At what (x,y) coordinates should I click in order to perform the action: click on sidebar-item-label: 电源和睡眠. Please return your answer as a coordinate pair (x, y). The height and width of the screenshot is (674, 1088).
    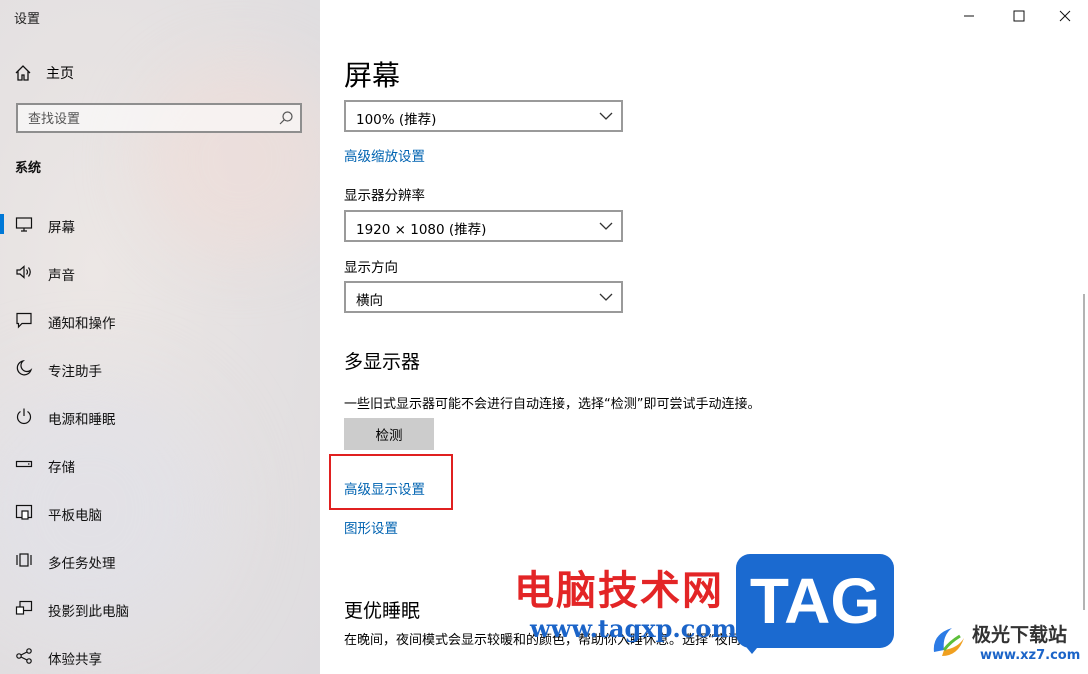
    Looking at the image, I should click on (82, 420).